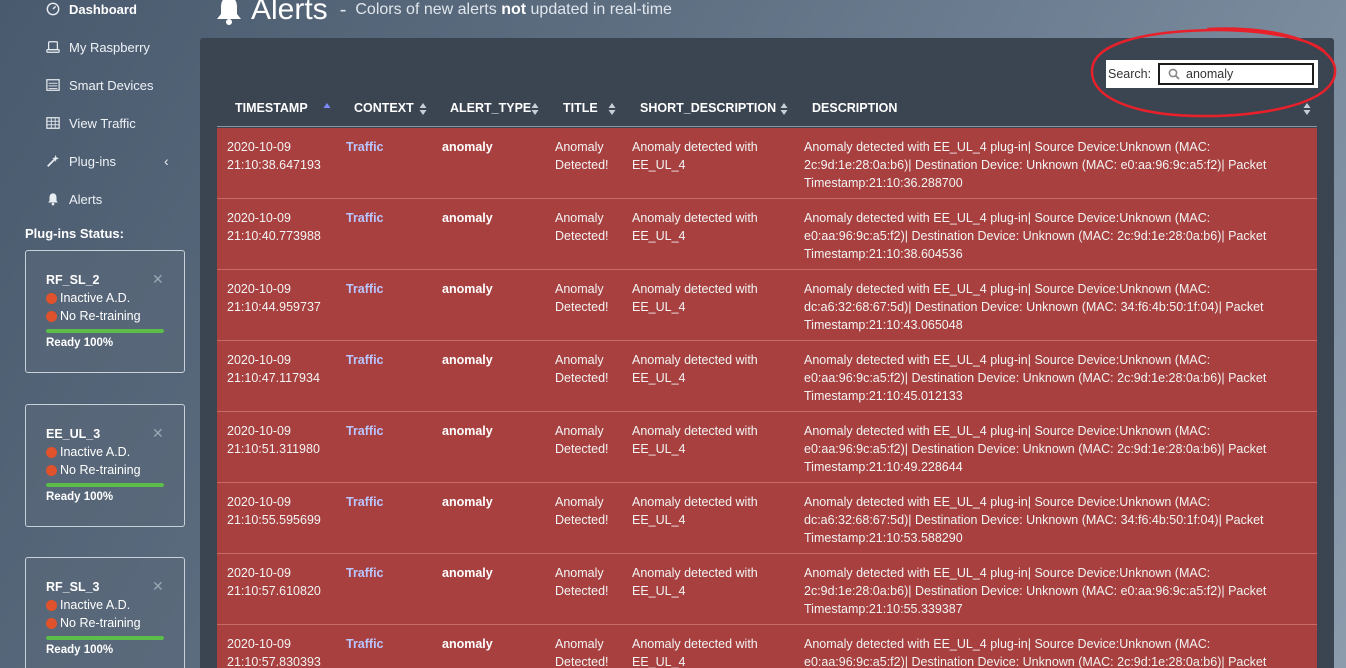  I want to click on nav-item-my-raspberry: My Raspberry, so click(97, 47).